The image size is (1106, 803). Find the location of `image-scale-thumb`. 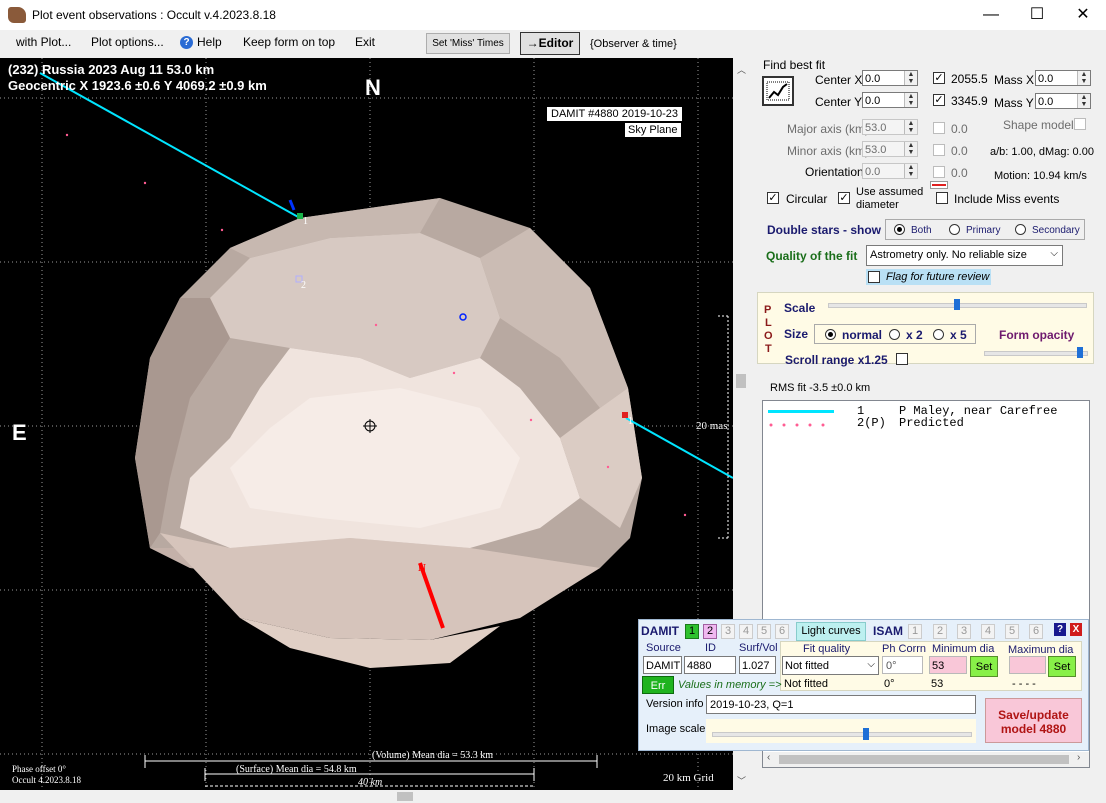

image-scale-thumb is located at coordinates (866, 734).